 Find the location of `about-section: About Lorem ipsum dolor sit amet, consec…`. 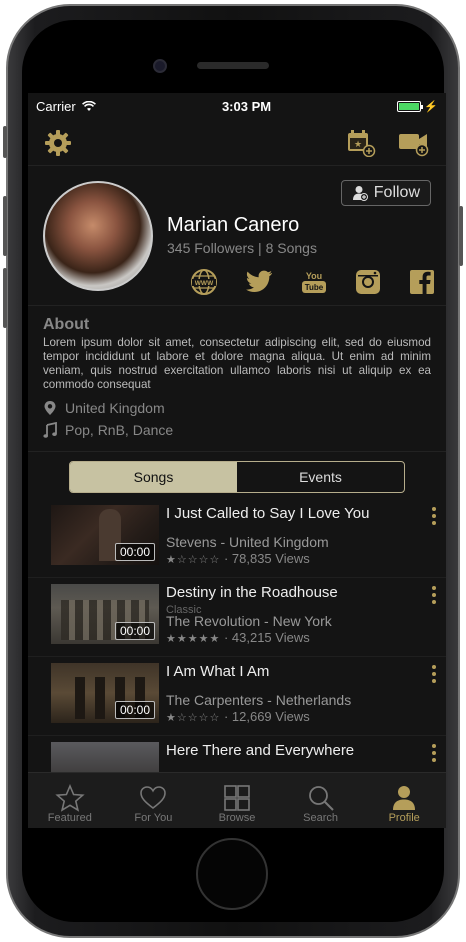

about-section: About Lorem ipsum dolor sit amet, consec… is located at coordinates (237, 379).